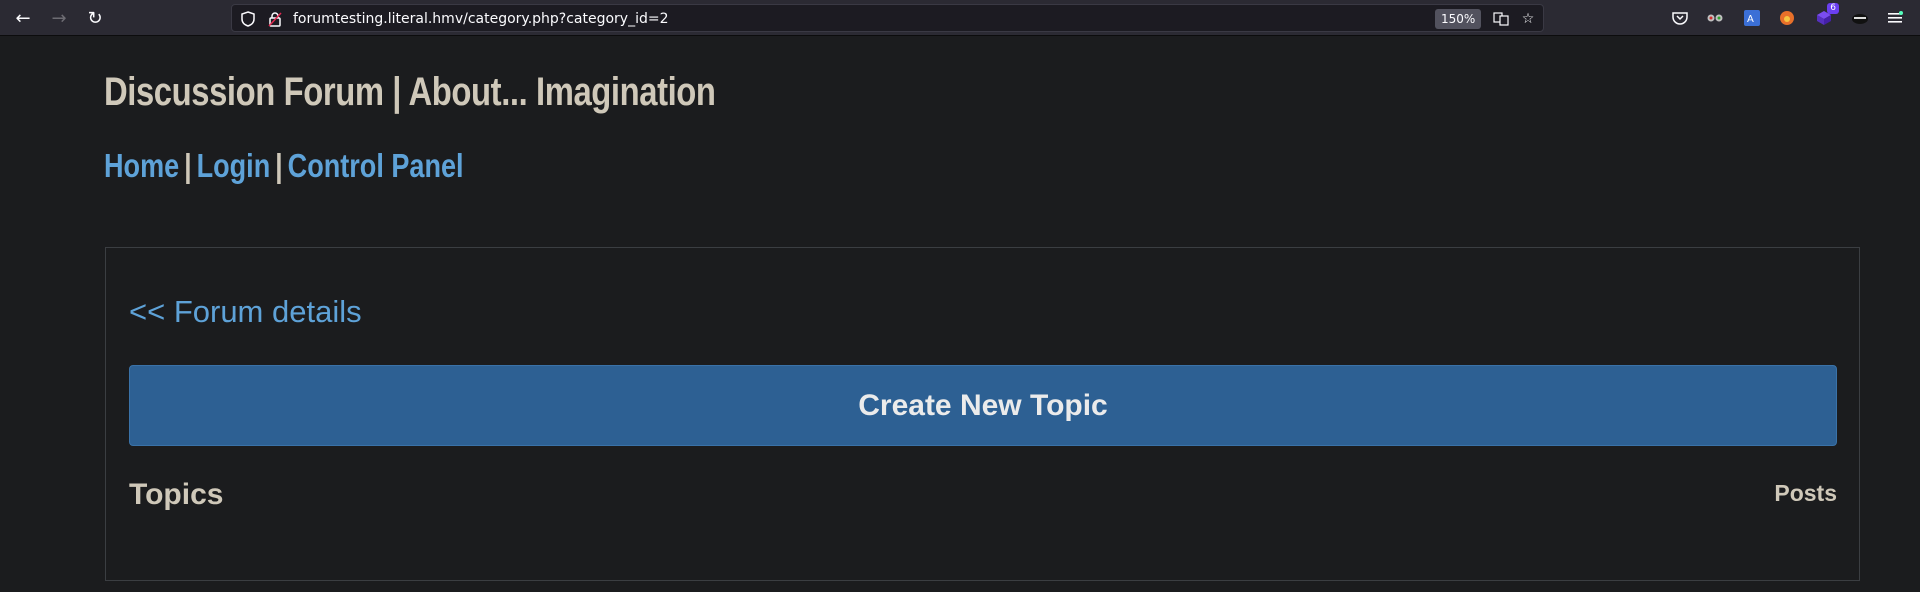  I want to click on nav-home-link: Home, so click(141, 165).